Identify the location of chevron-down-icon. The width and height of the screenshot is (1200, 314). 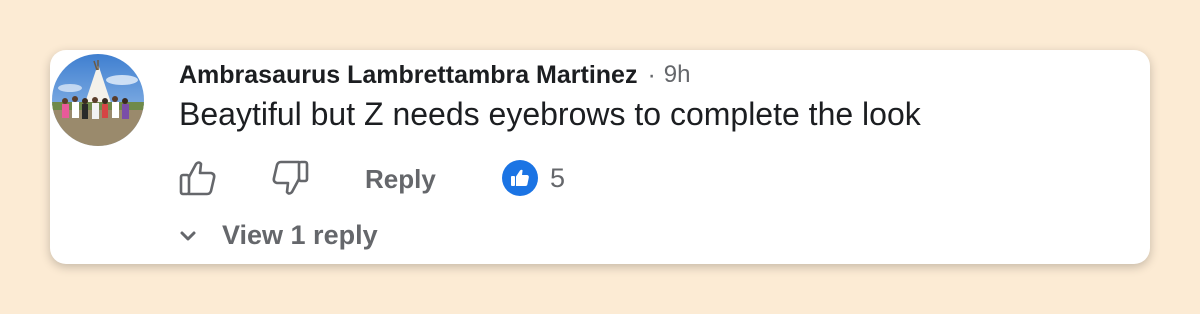
(188, 235).